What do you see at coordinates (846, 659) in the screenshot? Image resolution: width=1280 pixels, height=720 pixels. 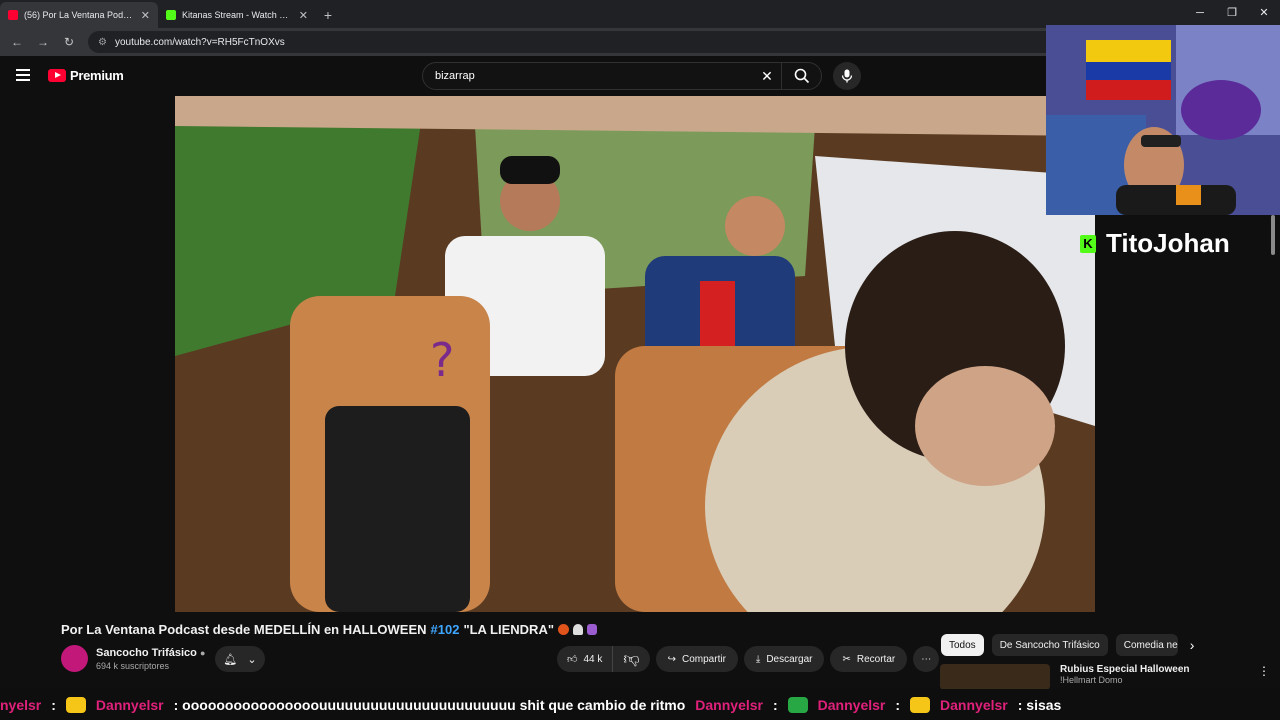 I see `scissors-icon: ✂` at bounding box center [846, 659].